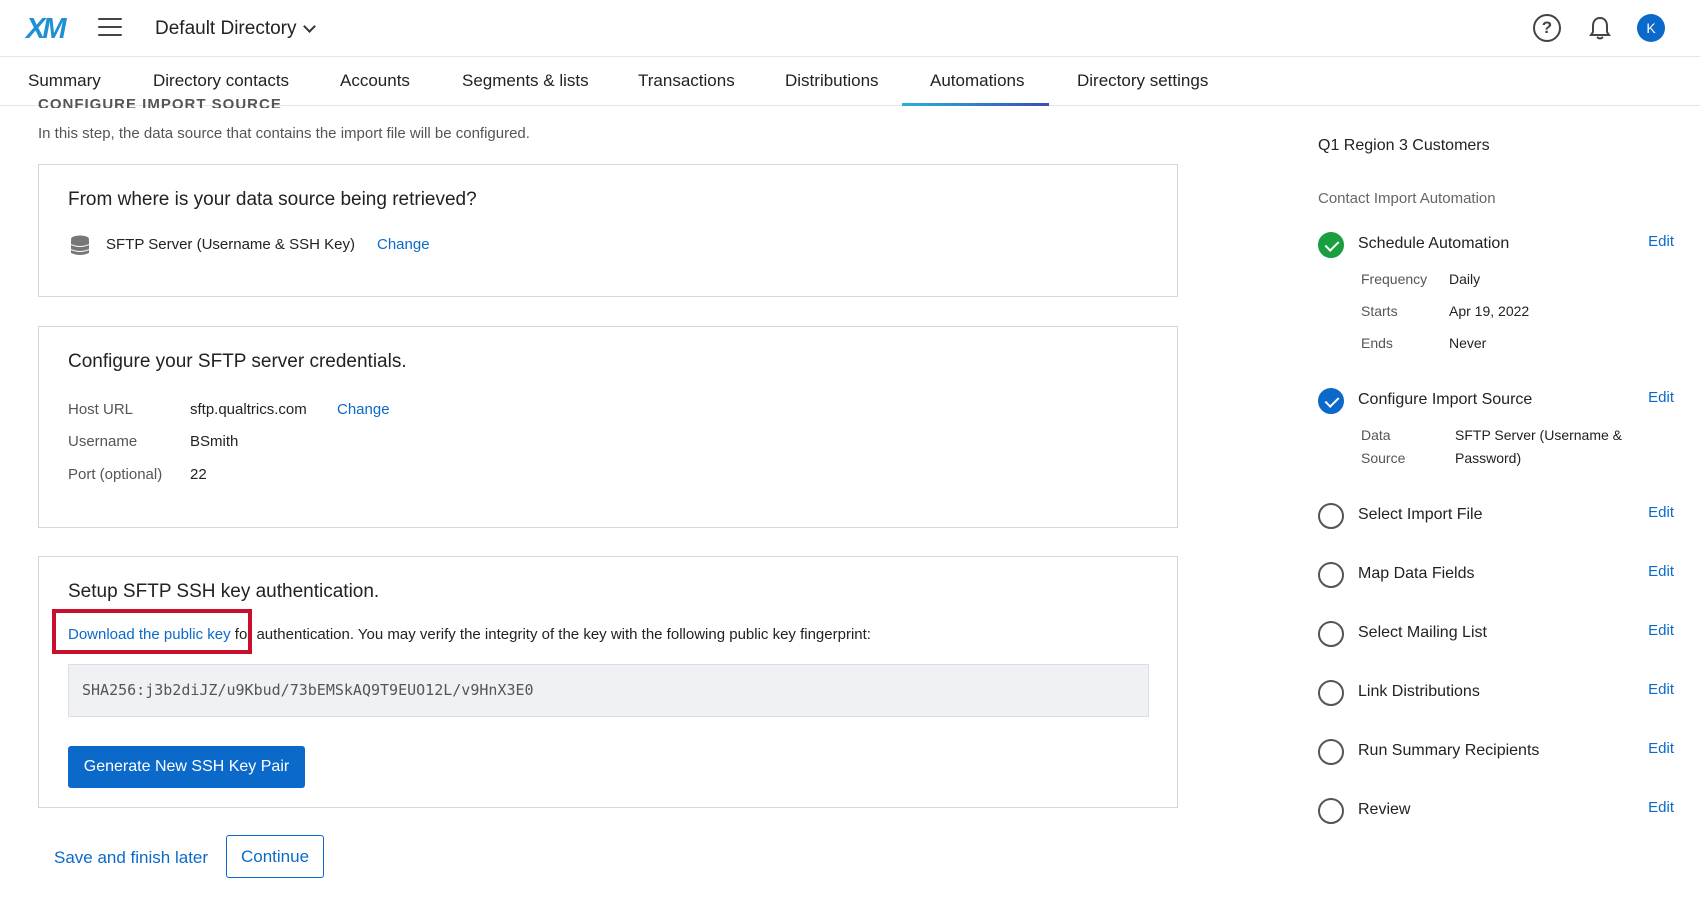  Describe the element at coordinates (1600, 28) in the screenshot. I see `bell-icon` at that location.